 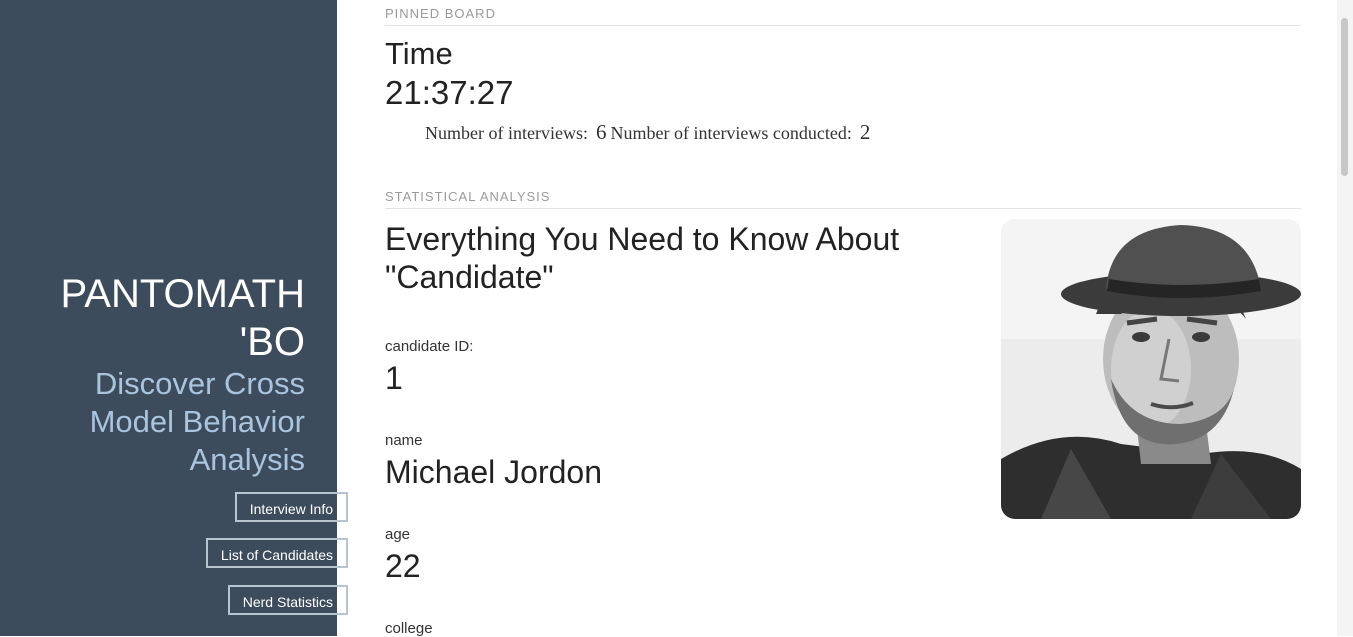 I want to click on age-value: 22, so click(x=403, y=566).